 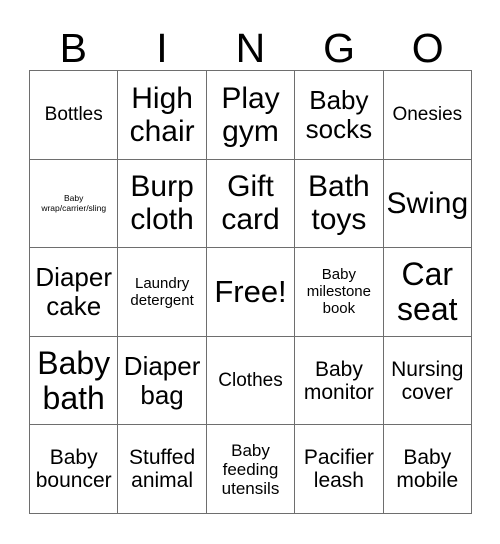 I want to click on bingo-cell-label: Baby mobile, so click(x=427, y=469).